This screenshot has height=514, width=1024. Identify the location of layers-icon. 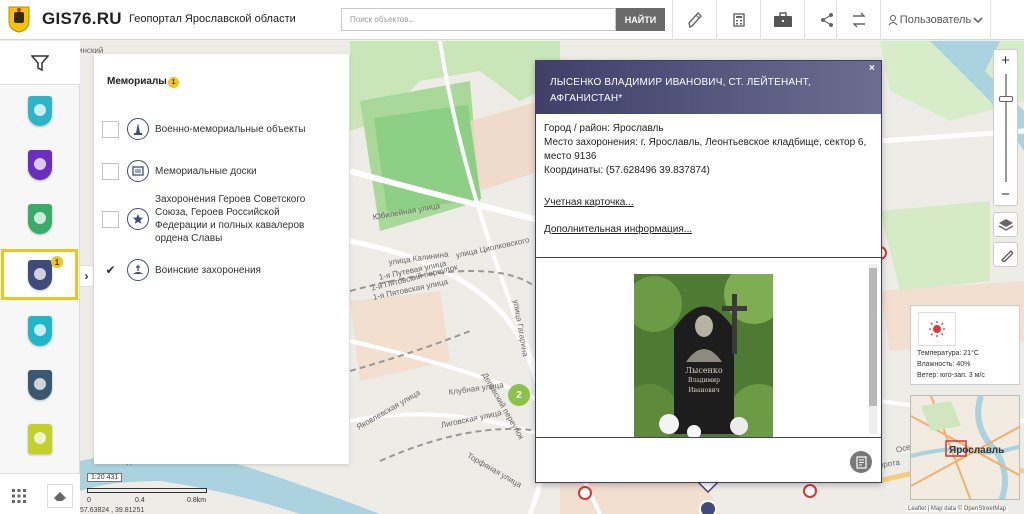
(1005, 224).